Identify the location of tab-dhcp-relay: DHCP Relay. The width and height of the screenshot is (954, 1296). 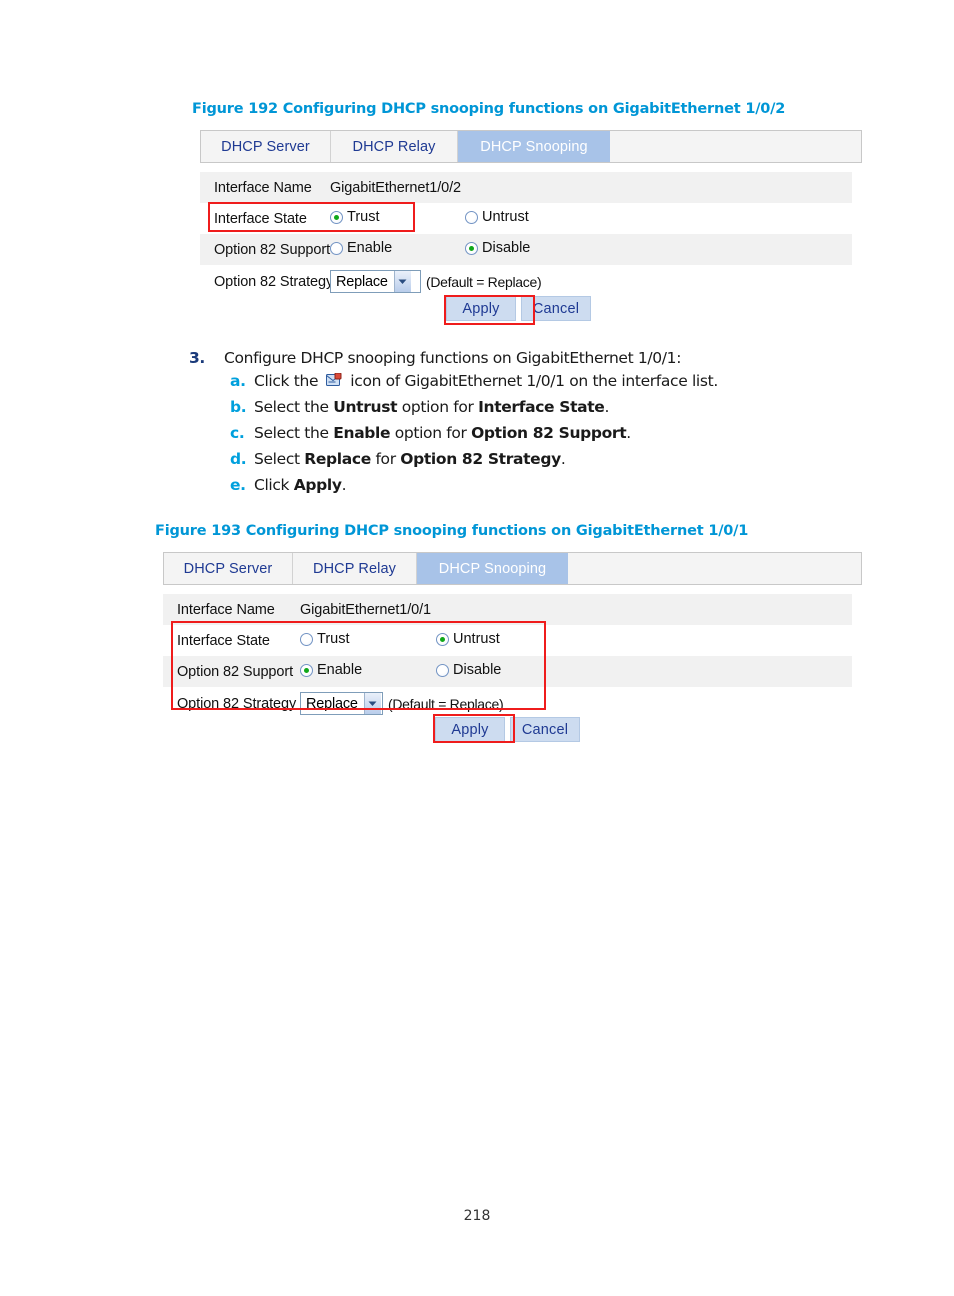
(394, 146).